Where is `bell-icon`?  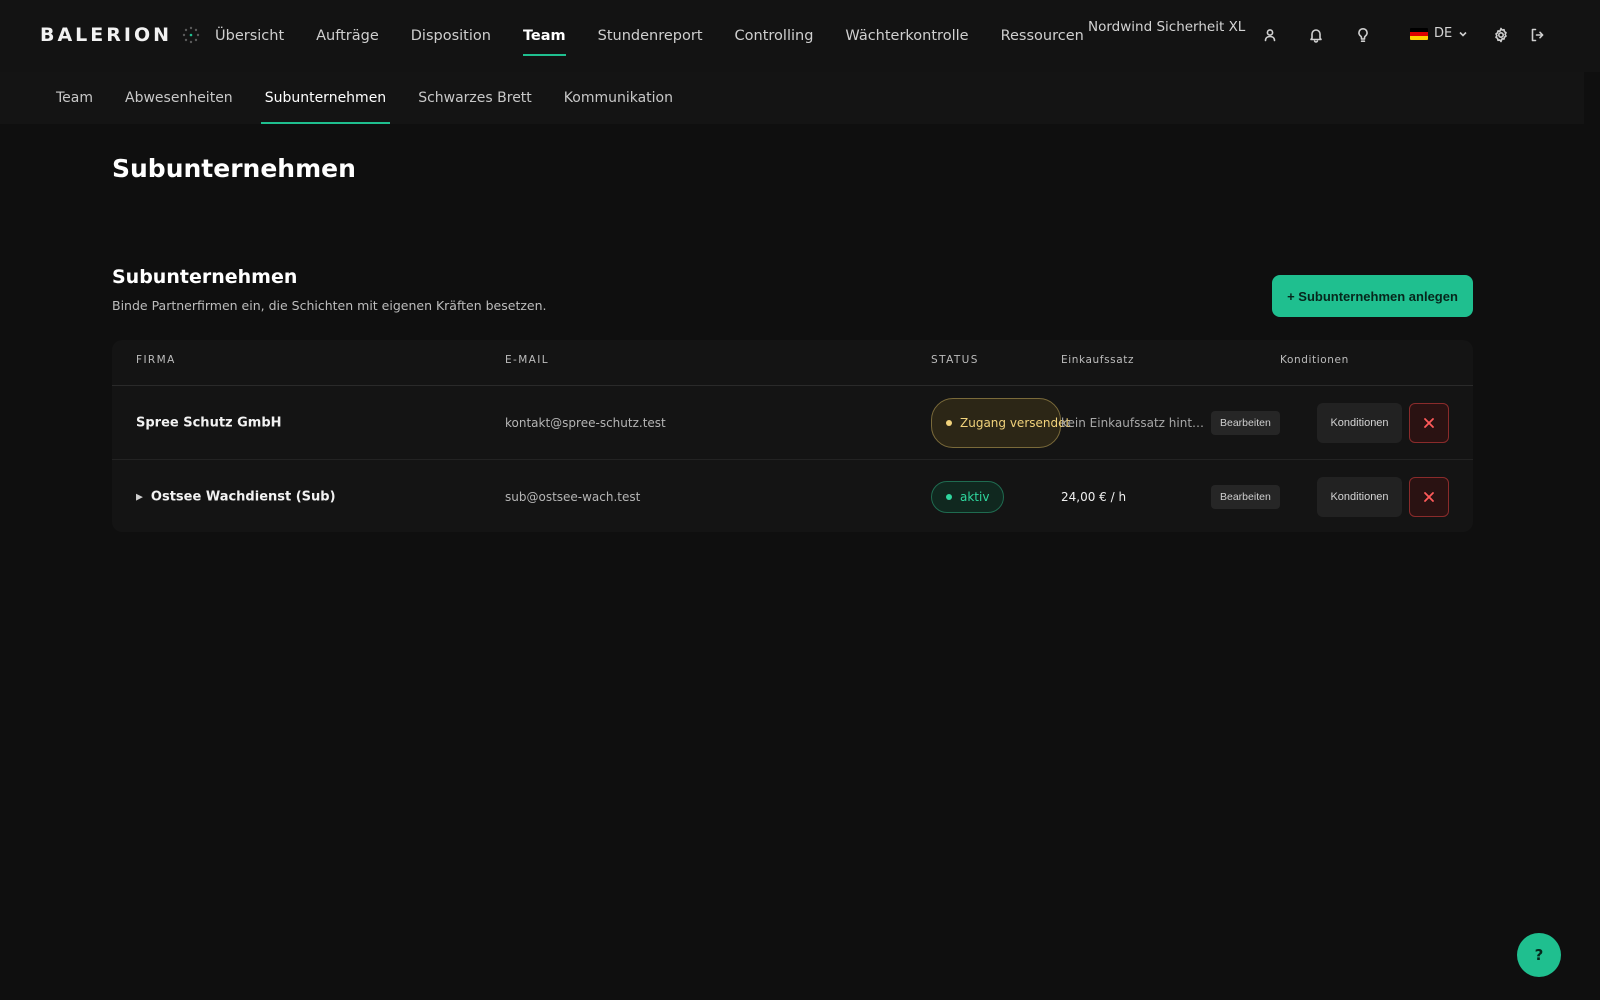
bell-icon is located at coordinates (1316, 35).